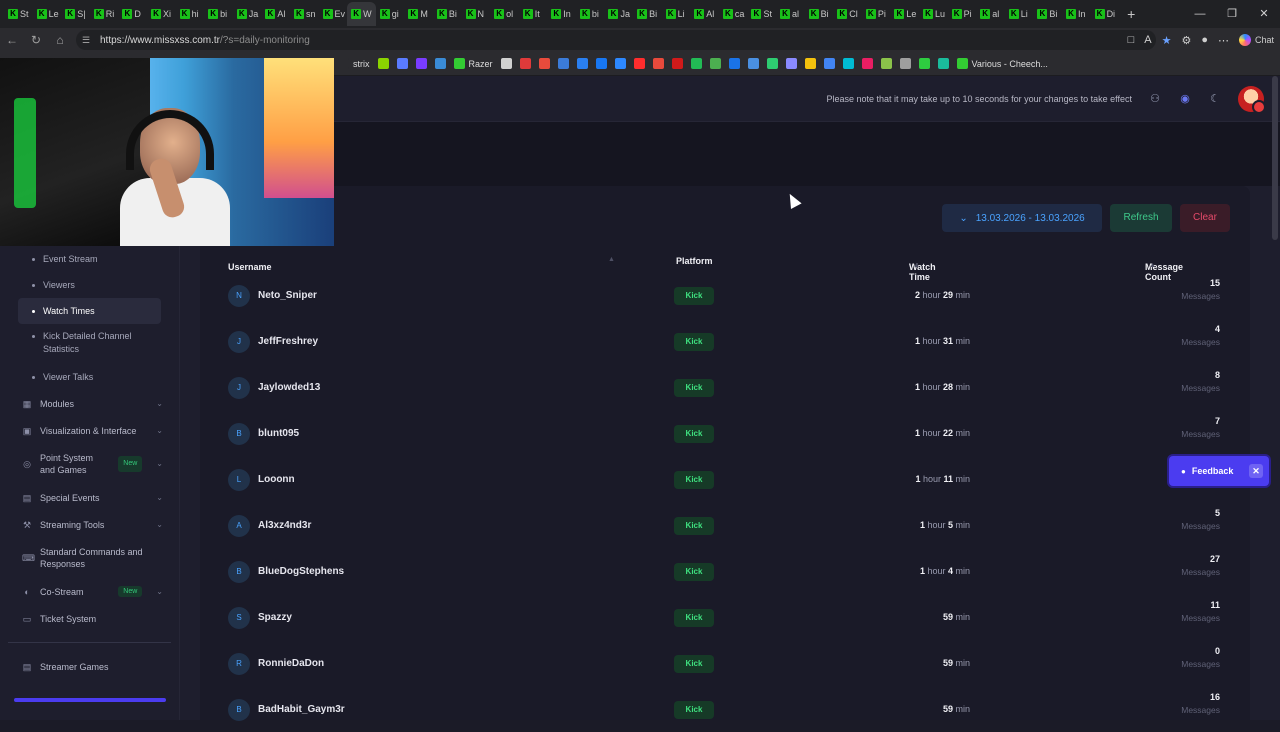 Image resolution: width=1280 pixels, height=732 pixels. What do you see at coordinates (1141, 218) in the screenshot?
I see `refresh-button: Refresh` at bounding box center [1141, 218].